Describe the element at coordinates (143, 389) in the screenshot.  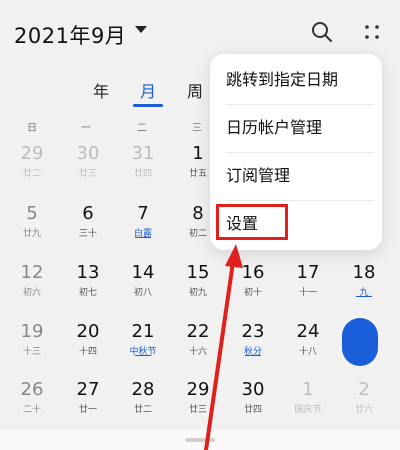
I see `day-number: 28` at that location.